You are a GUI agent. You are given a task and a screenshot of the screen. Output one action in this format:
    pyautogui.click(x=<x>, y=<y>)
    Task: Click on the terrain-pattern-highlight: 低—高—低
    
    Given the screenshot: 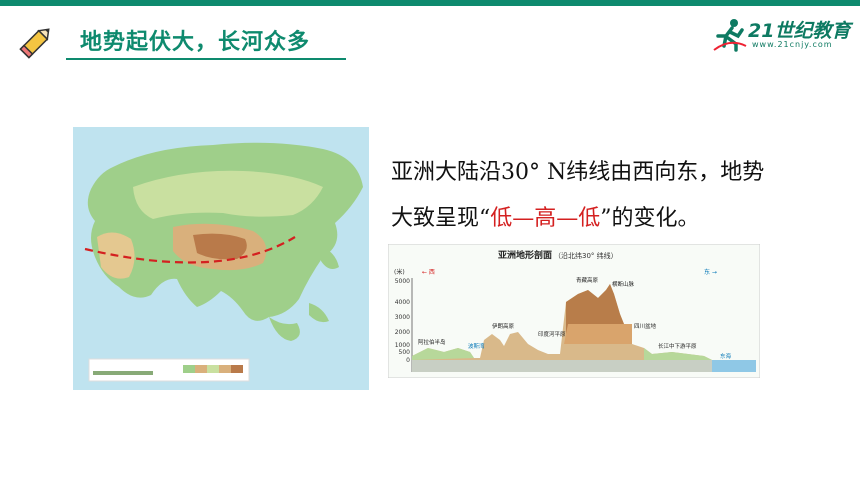 What is the action you would take?
    pyautogui.click(x=545, y=218)
    